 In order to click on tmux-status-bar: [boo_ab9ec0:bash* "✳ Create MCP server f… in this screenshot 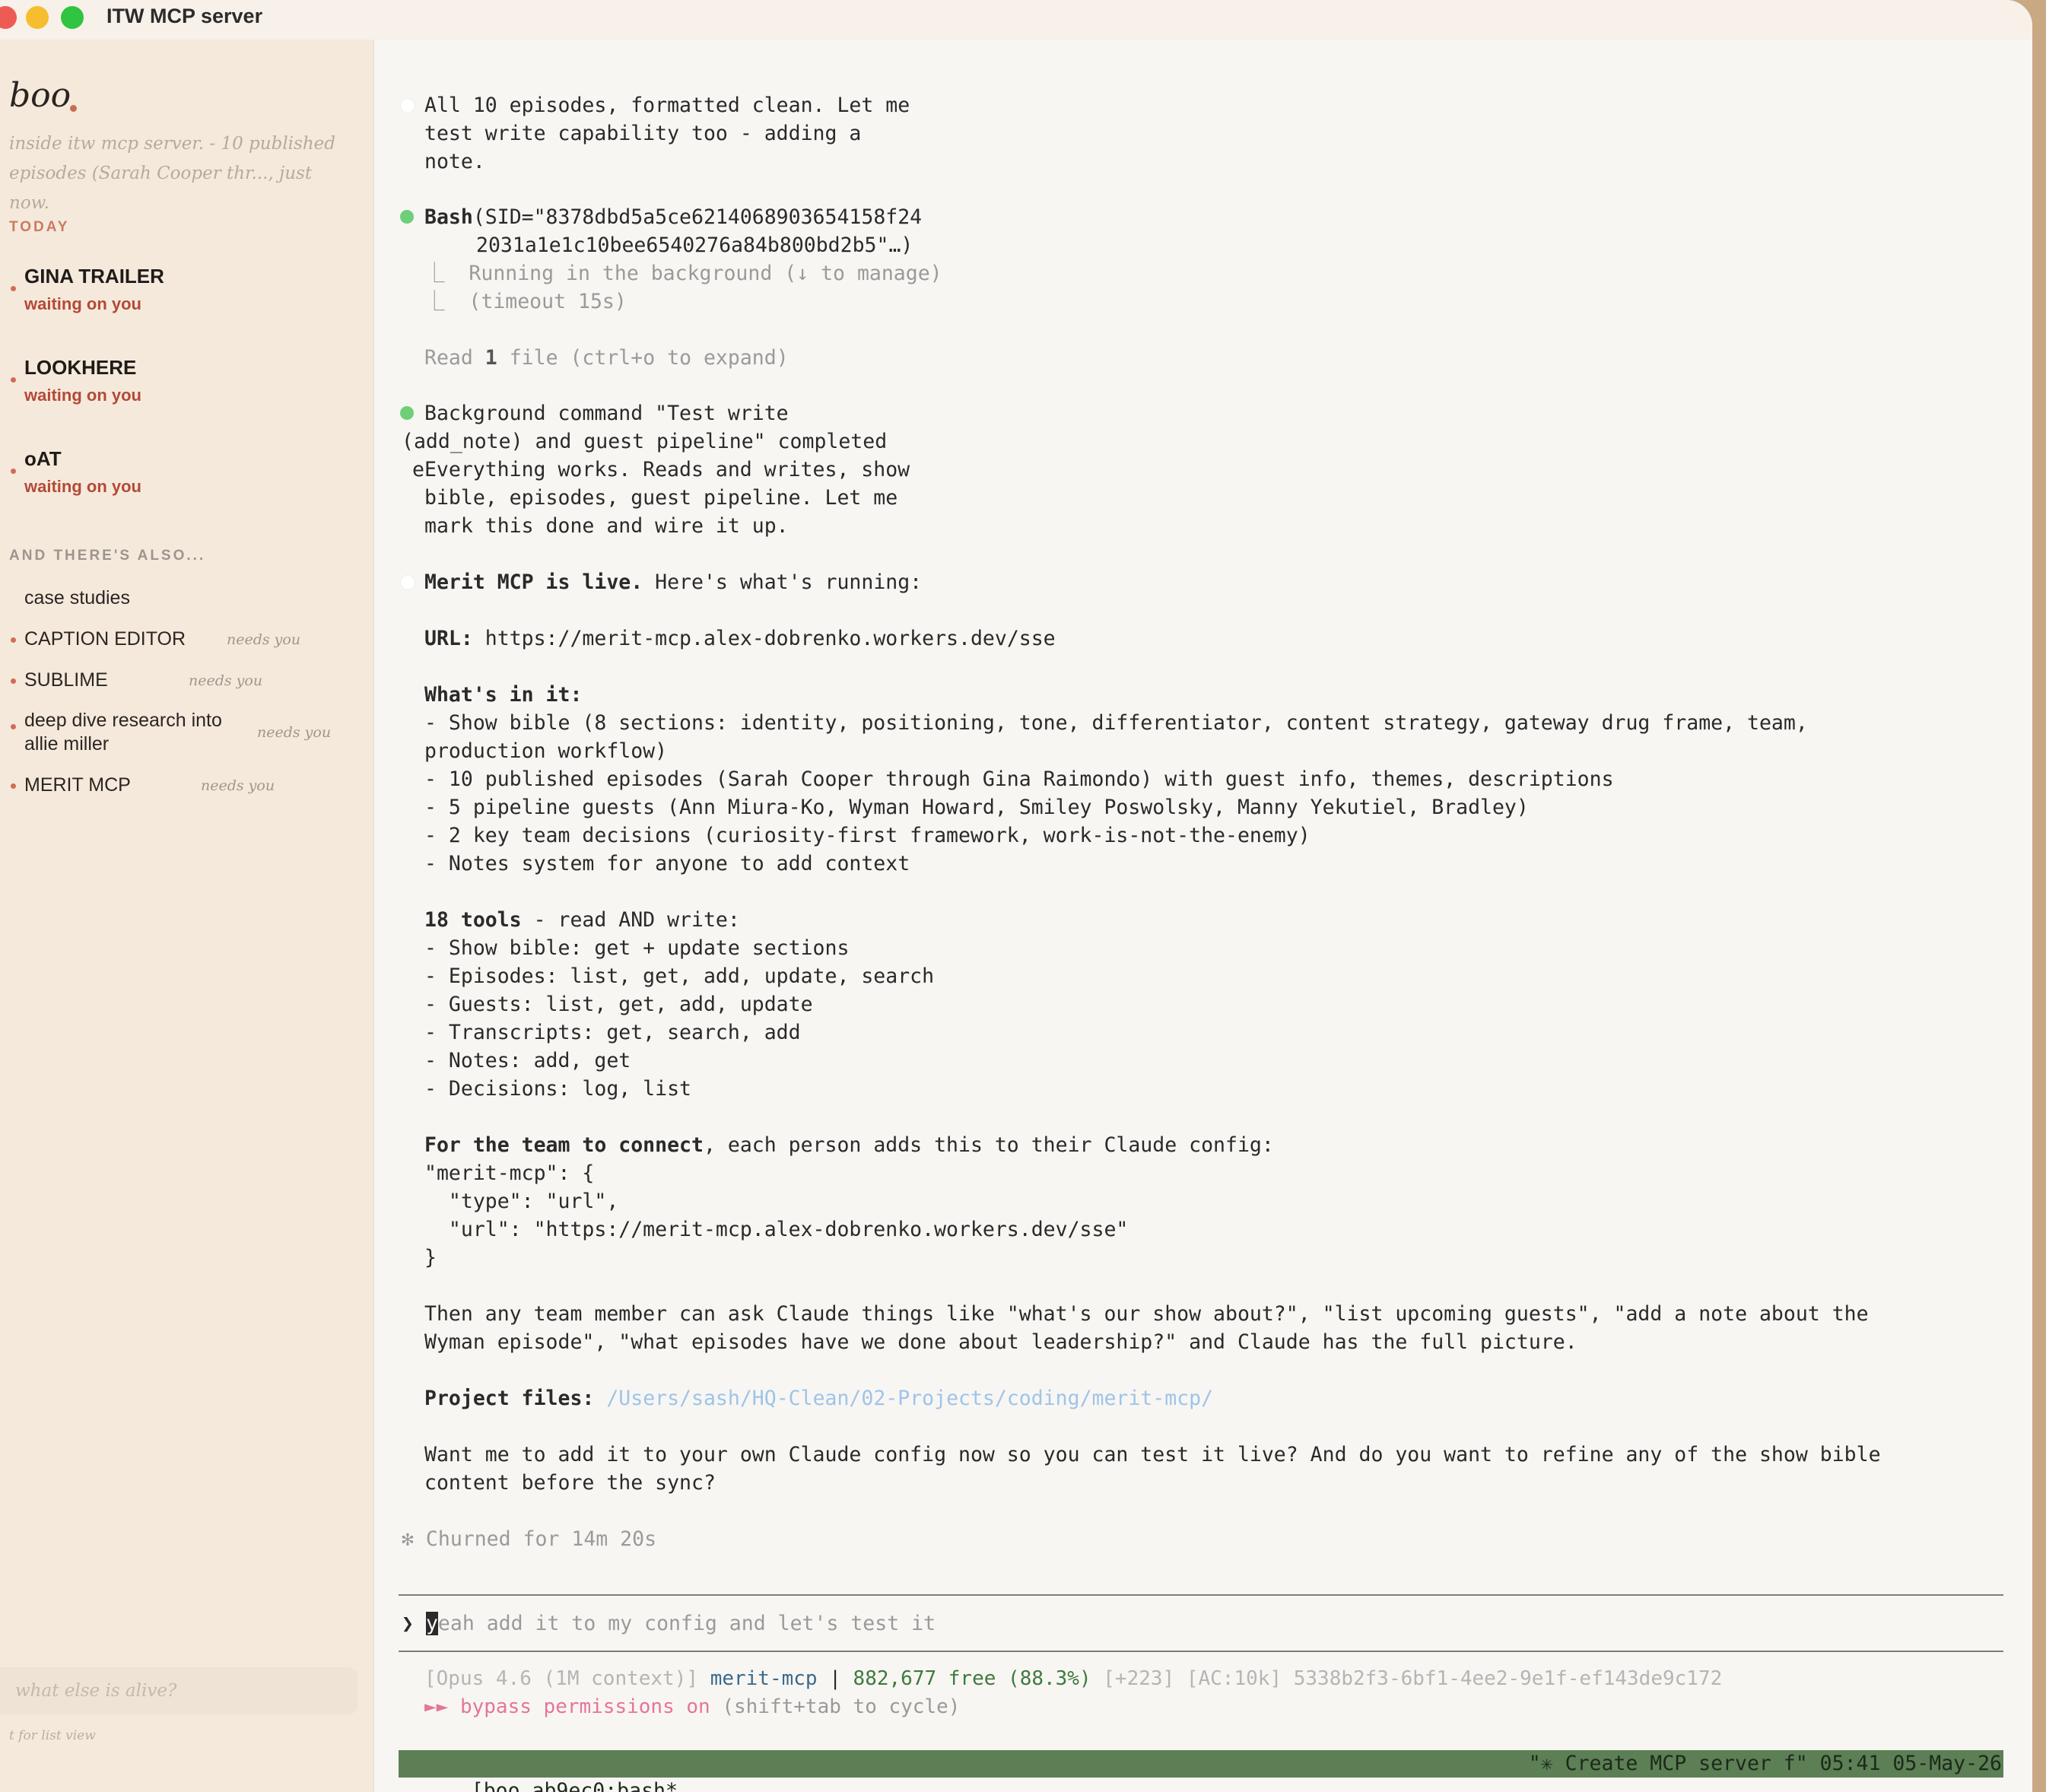, I will do `click(1201, 1771)`.